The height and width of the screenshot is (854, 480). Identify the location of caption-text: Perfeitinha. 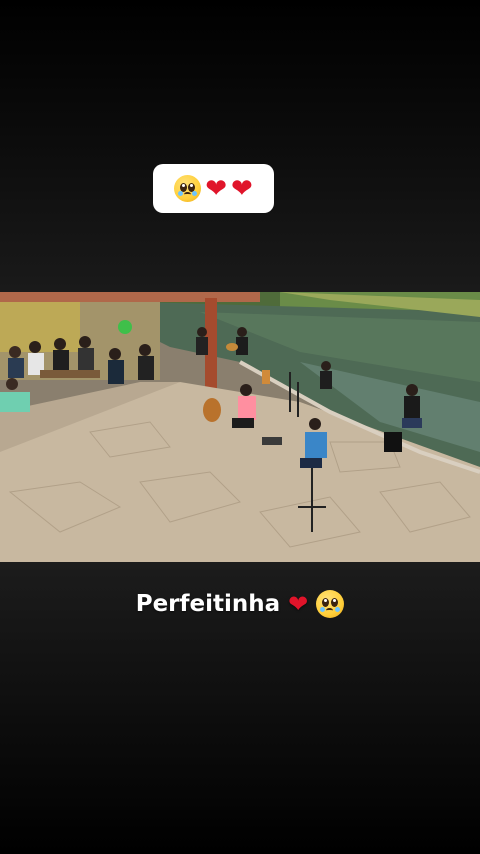
(208, 604).